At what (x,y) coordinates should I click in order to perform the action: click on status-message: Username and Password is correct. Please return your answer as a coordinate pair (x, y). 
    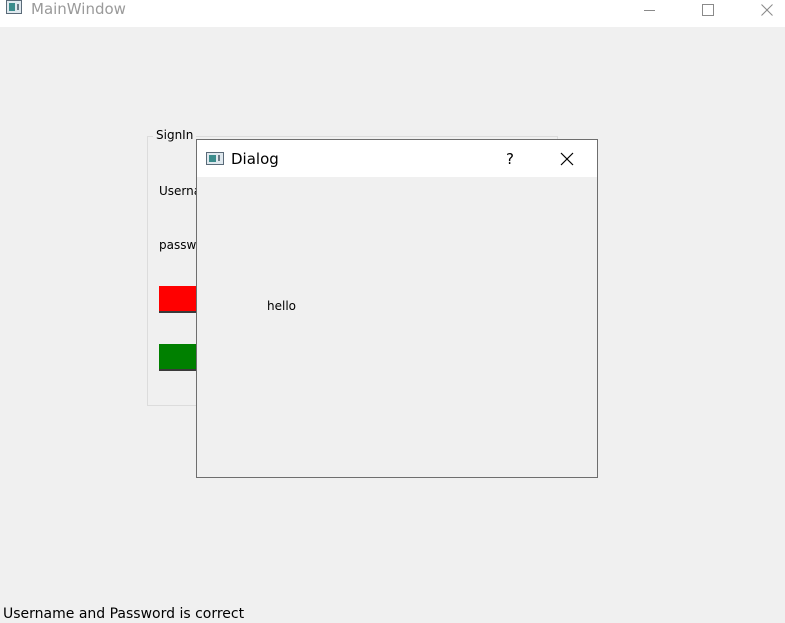
    Looking at the image, I should click on (124, 614).